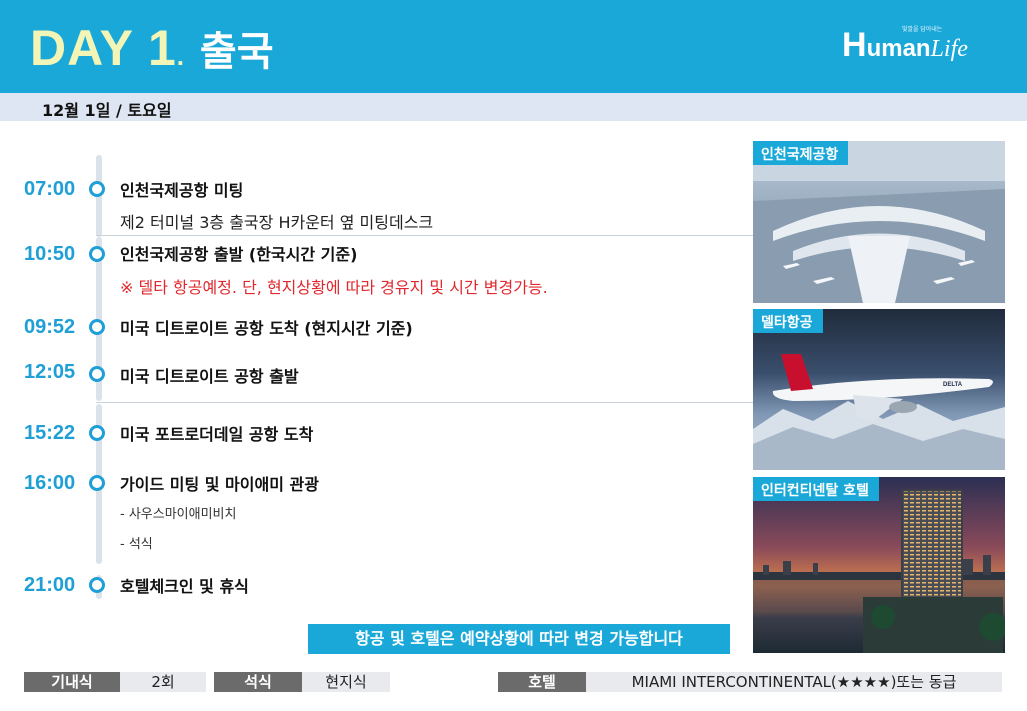 This screenshot has height=711, width=1027. What do you see at coordinates (277, 222) in the screenshot?
I see `schedule-detail: 제2 터미널 3층 출국장 H카운터 옆 미팅데스크` at bounding box center [277, 222].